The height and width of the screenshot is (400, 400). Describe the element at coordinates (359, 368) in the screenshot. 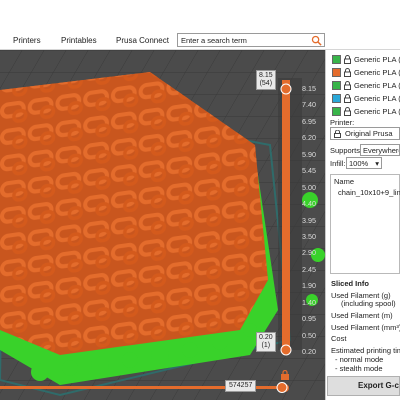

I see `stealth-mode-label: - stealth mode` at that location.